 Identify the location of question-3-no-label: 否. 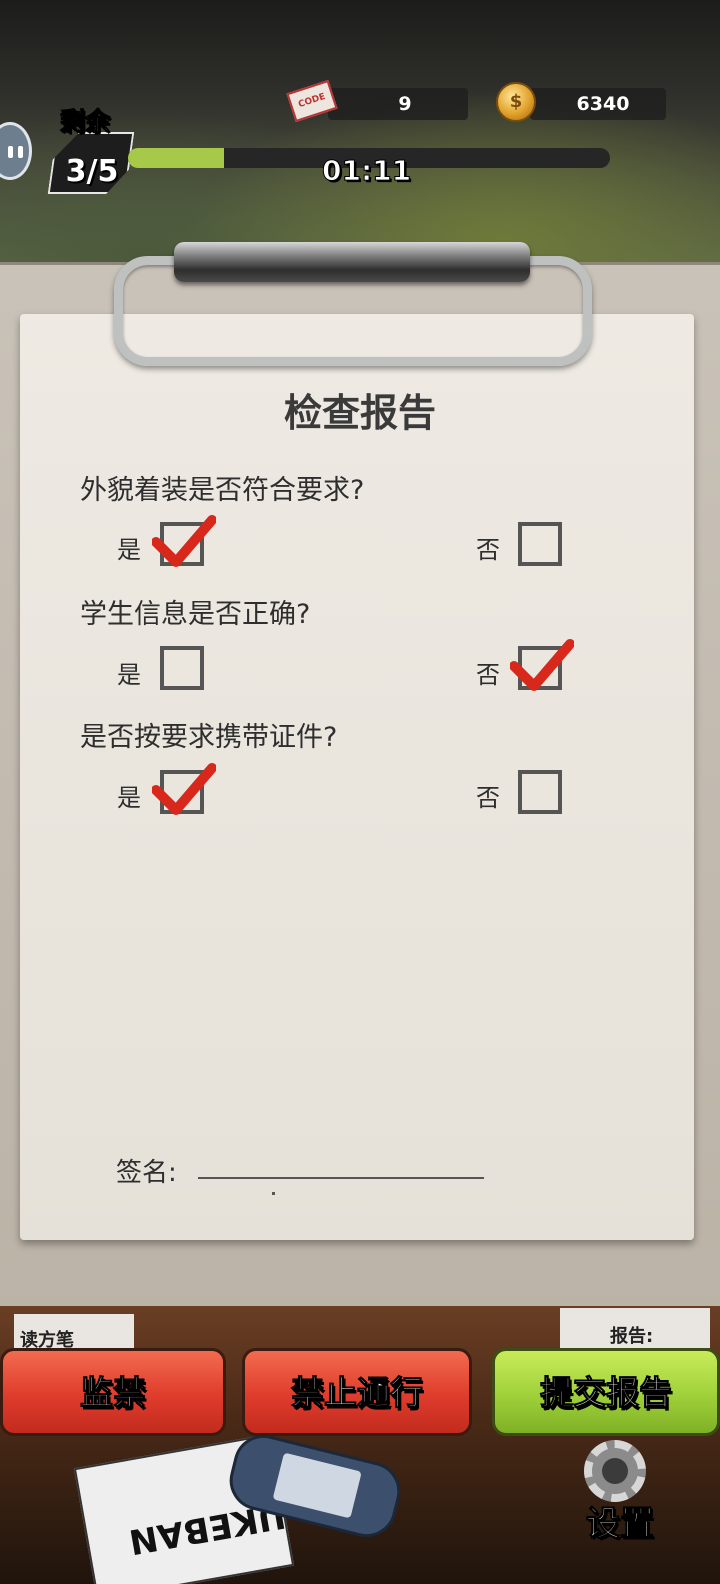
(488, 798).